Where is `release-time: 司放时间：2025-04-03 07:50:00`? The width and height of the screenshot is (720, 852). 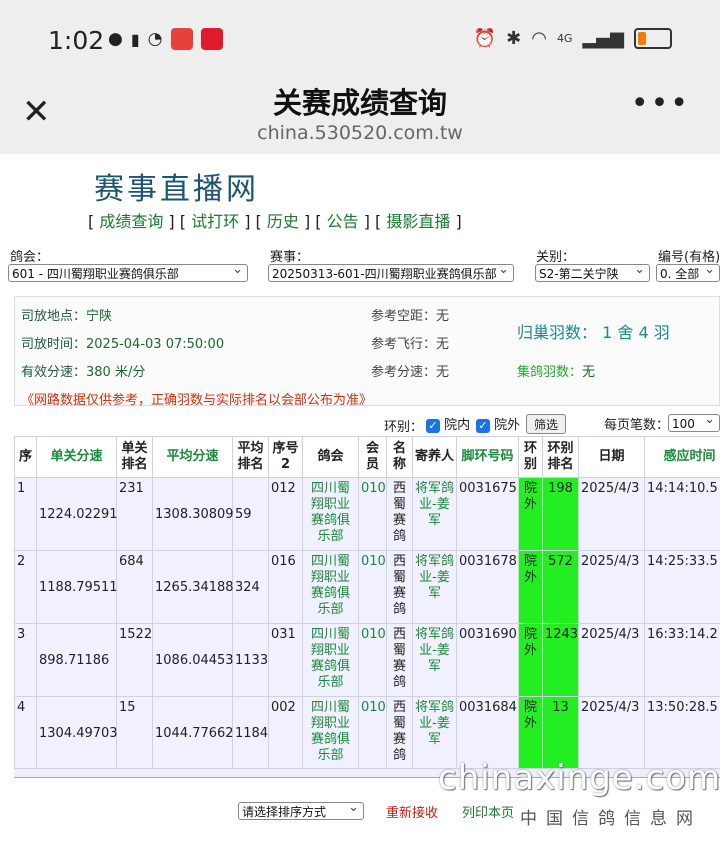
release-time: 司放时间：2025-04-03 07:50:00 is located at coordinates (123, 344).